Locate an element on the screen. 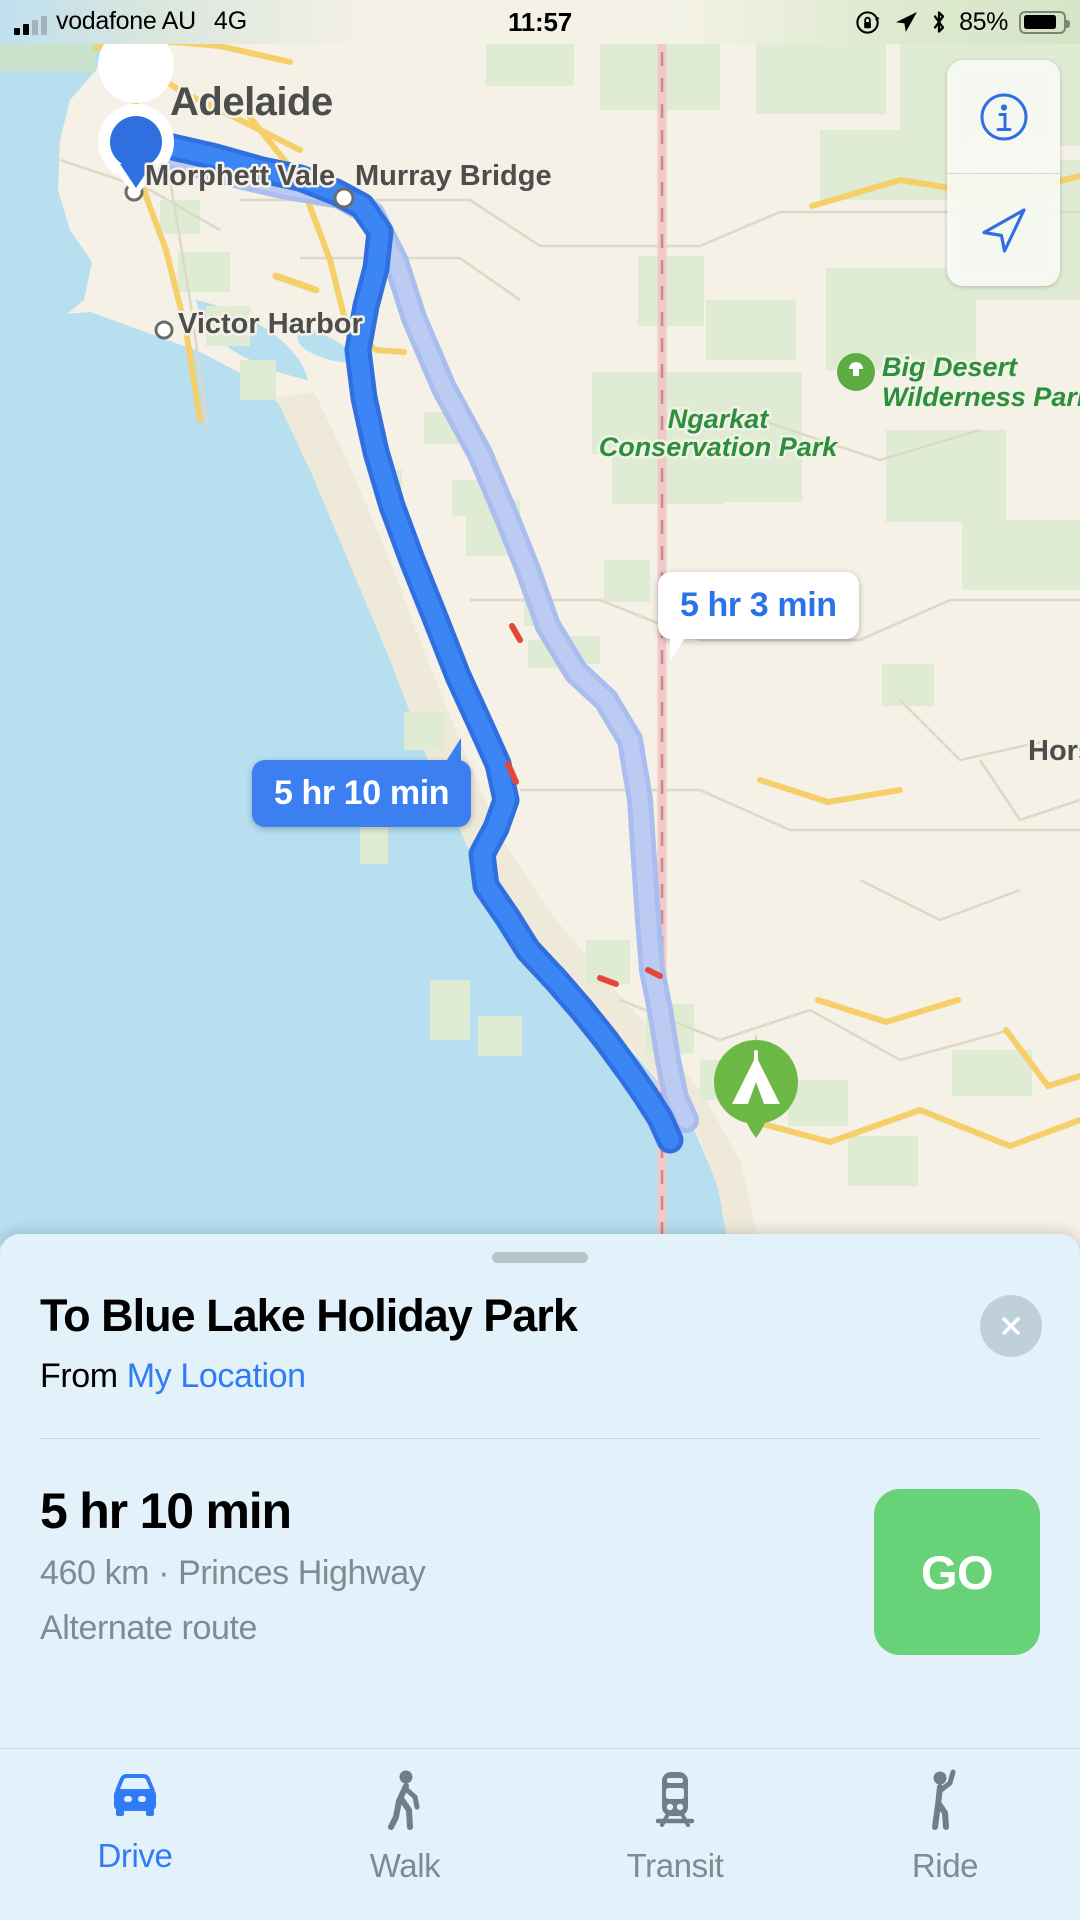 The width and height of the screenshot is (1080, 1920). route-duration: 5 hr 10 min is located at coordinates (166, 1511).